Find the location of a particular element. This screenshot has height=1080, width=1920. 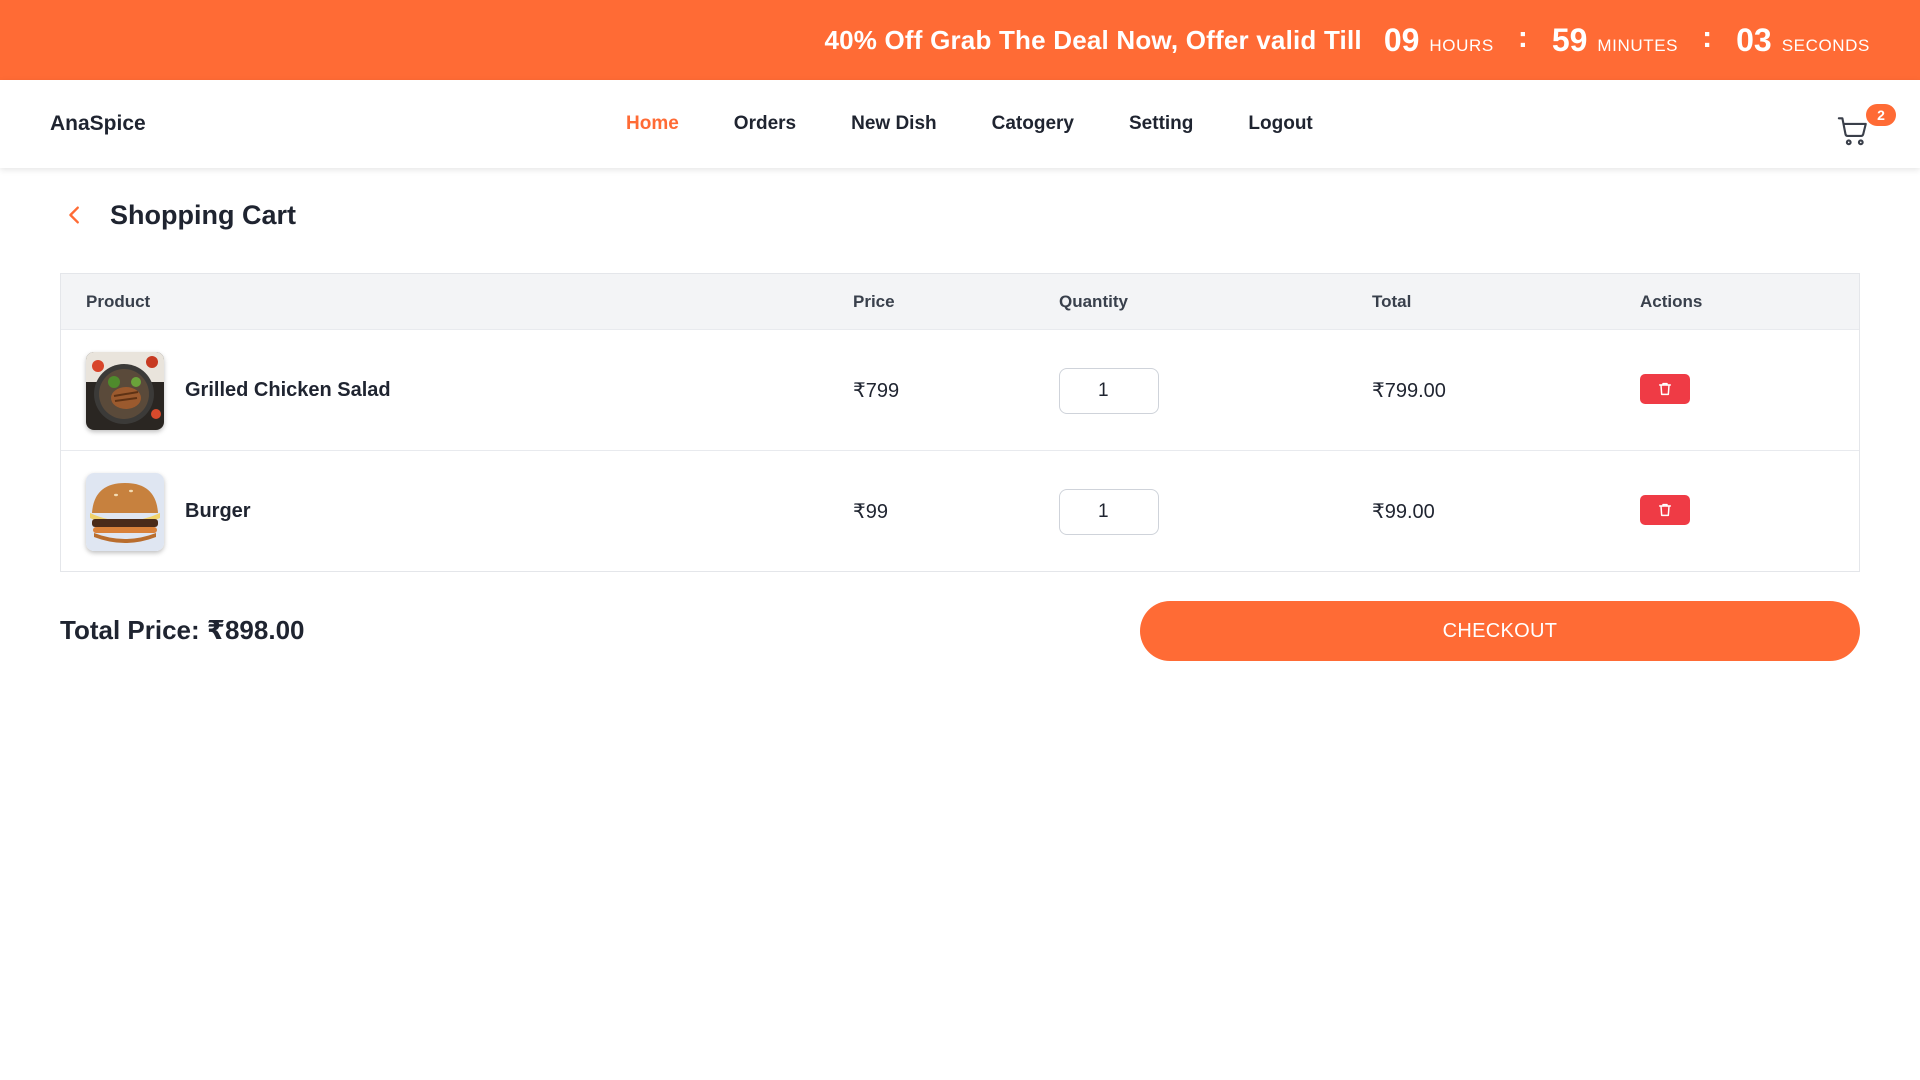

product-name: Burger is located at coordinates (218, 511).